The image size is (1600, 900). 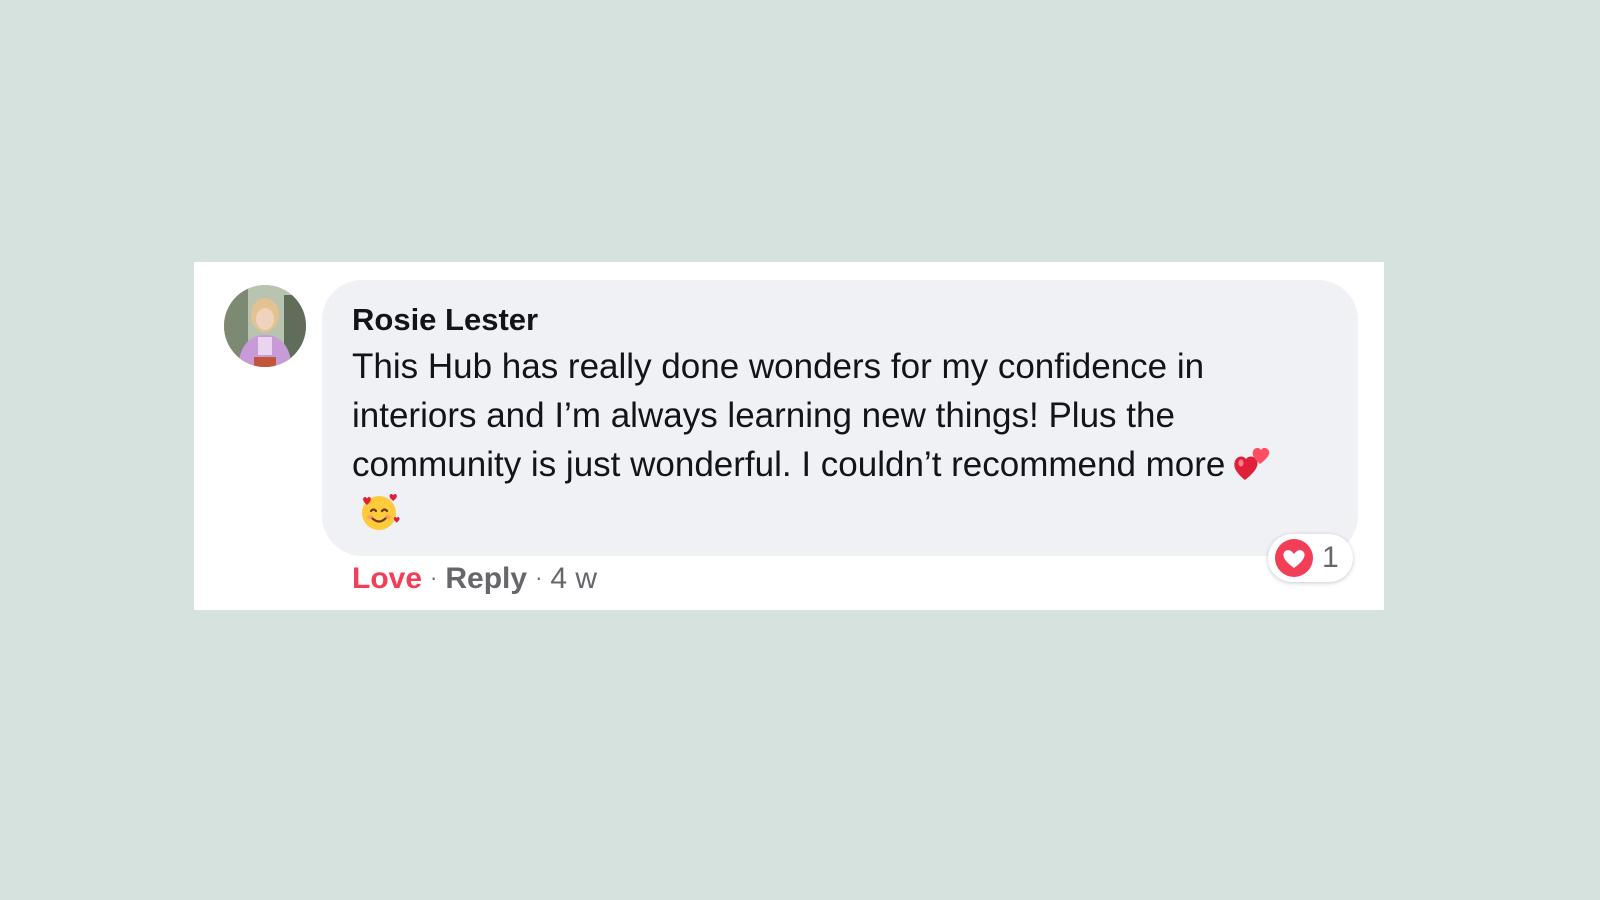 I want to click on avatar, so click(x=265, y=326).